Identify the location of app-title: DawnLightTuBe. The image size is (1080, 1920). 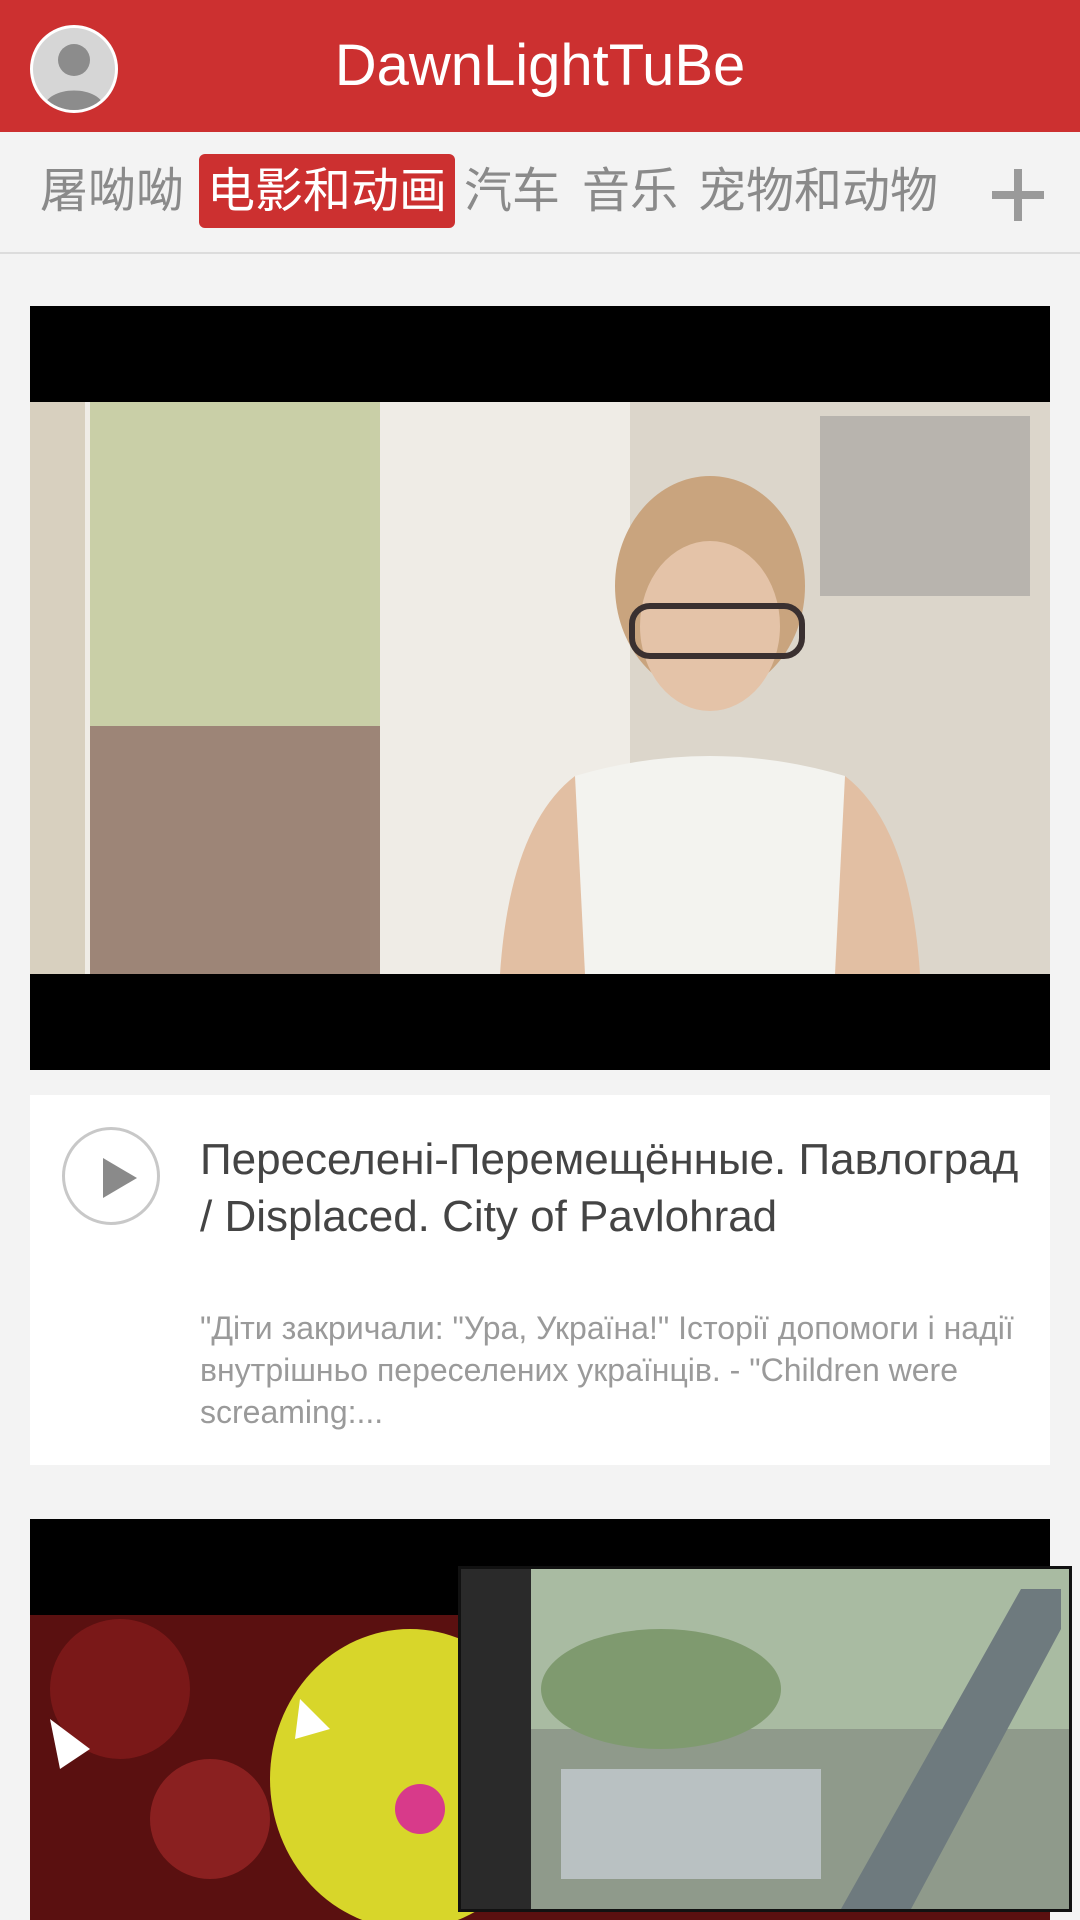
(540, 65).